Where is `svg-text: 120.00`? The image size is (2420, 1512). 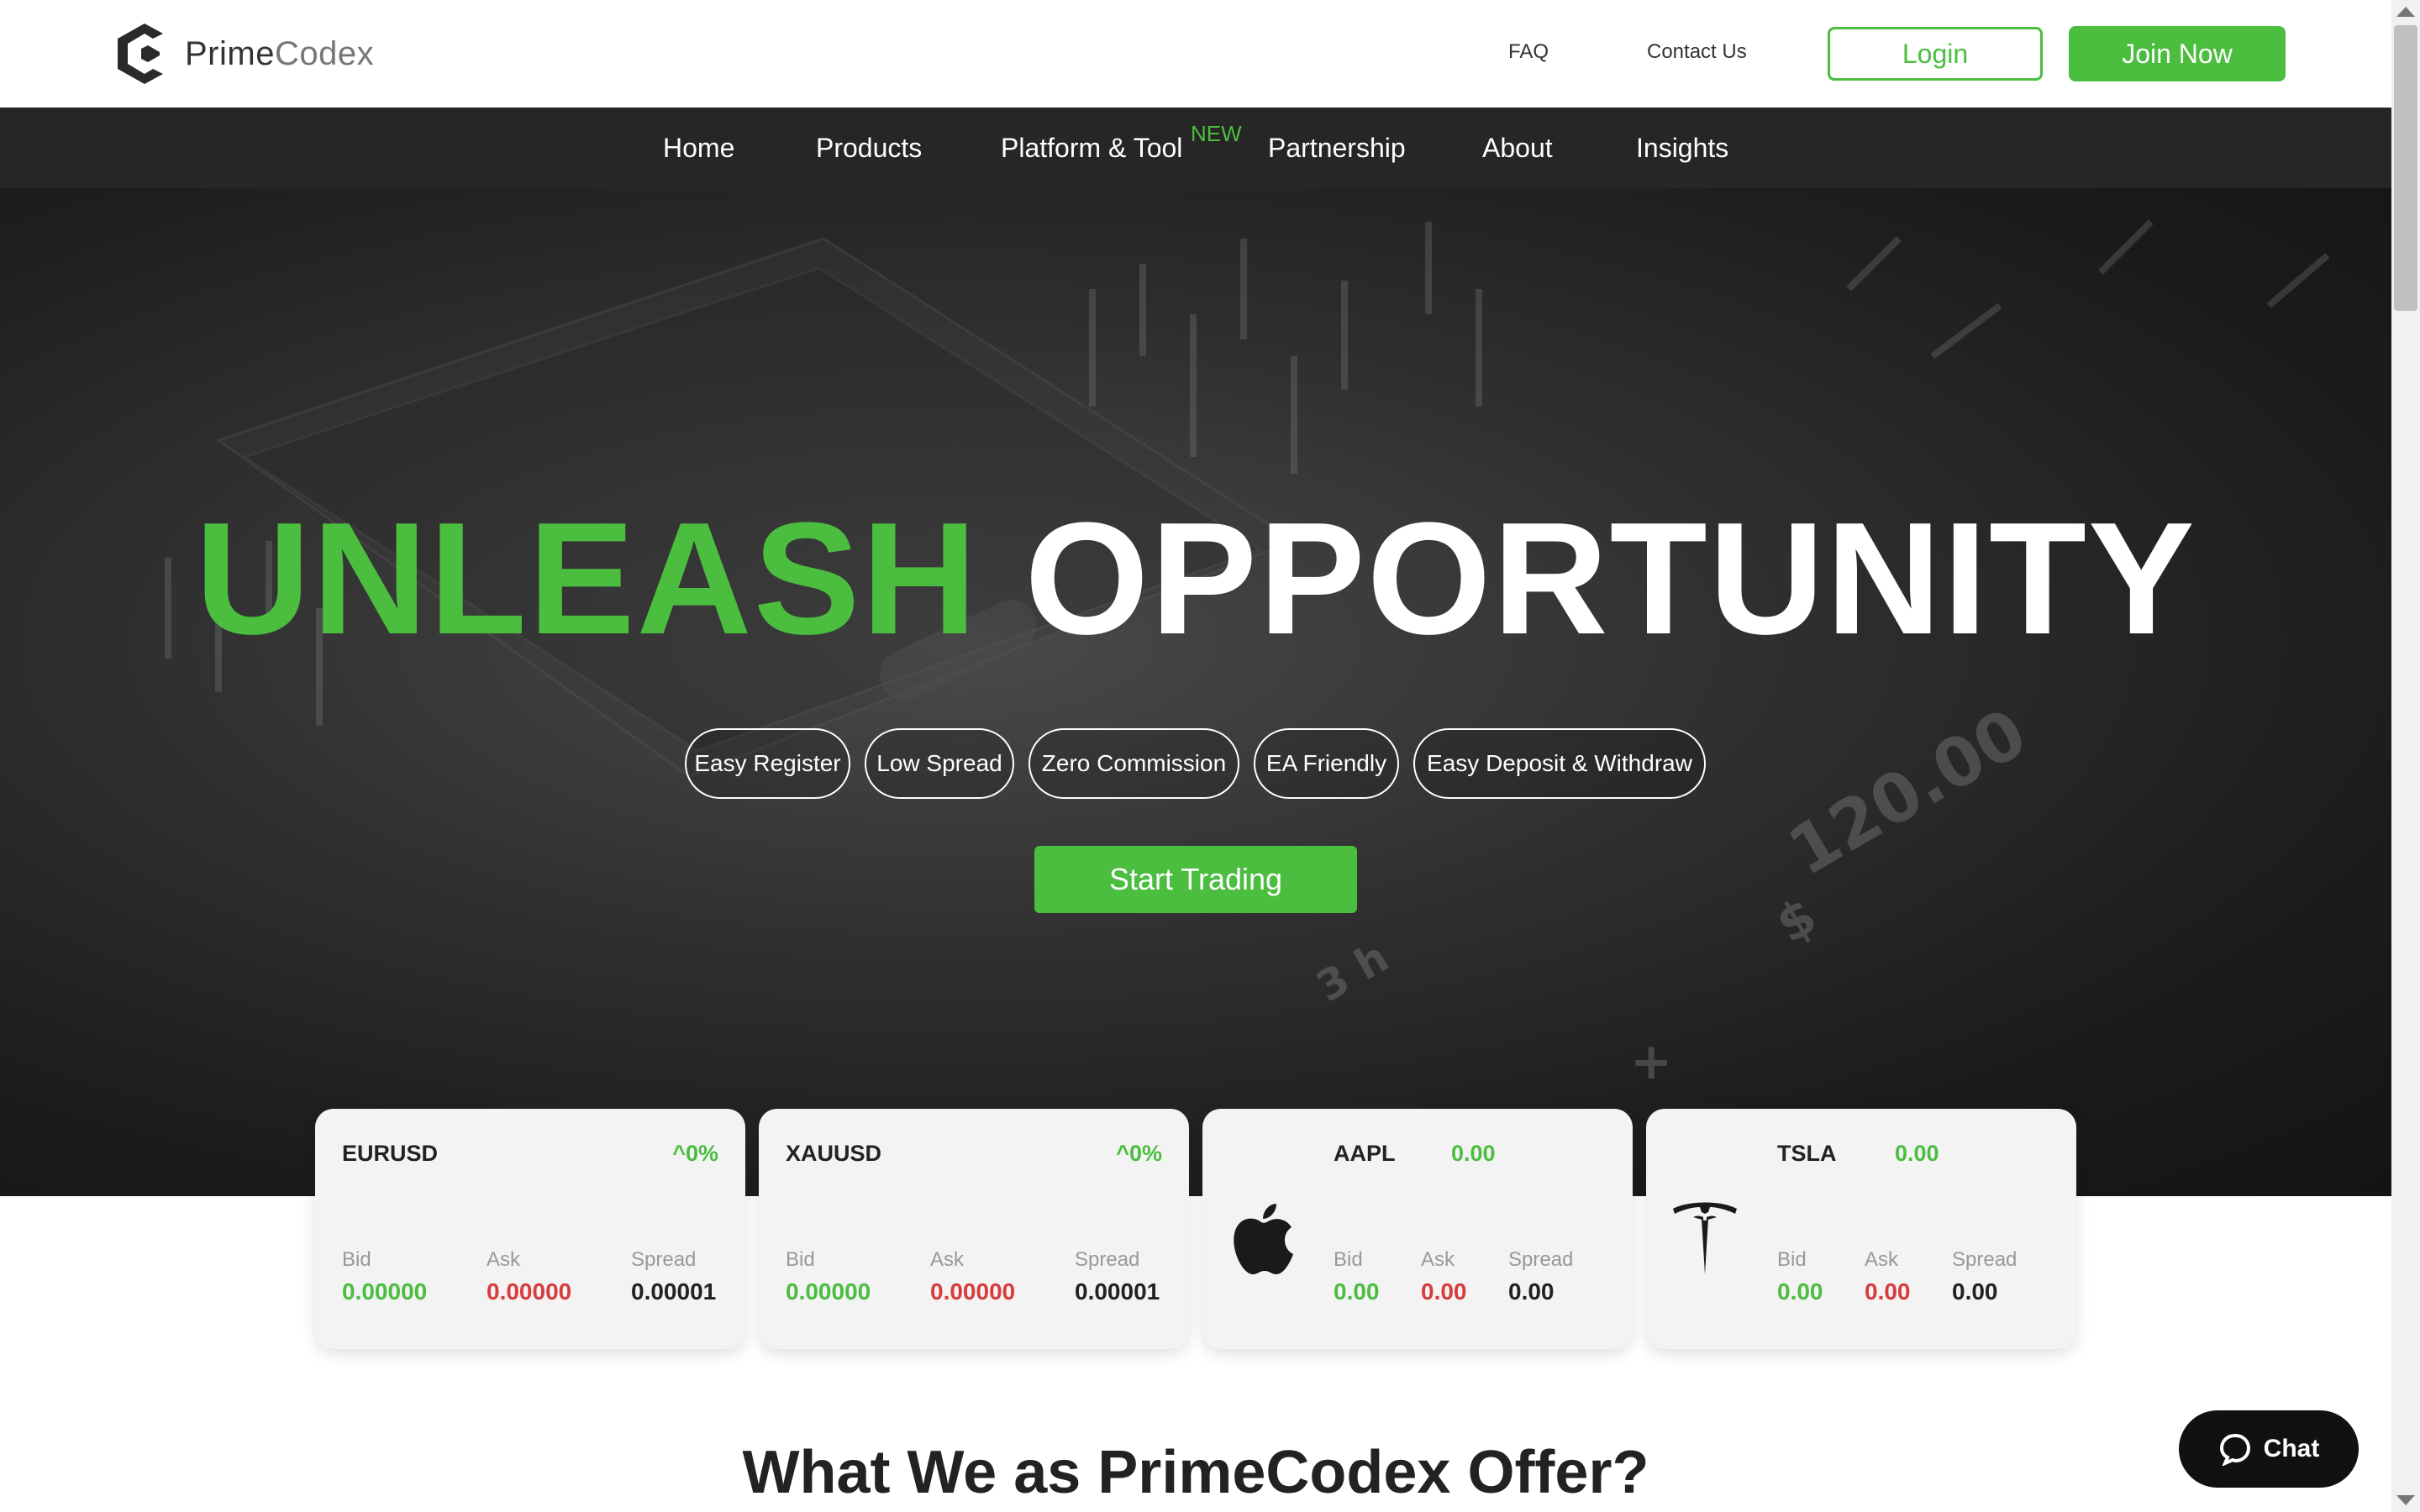 svg-text: 120.00 is located at coordinates (1908, 792).